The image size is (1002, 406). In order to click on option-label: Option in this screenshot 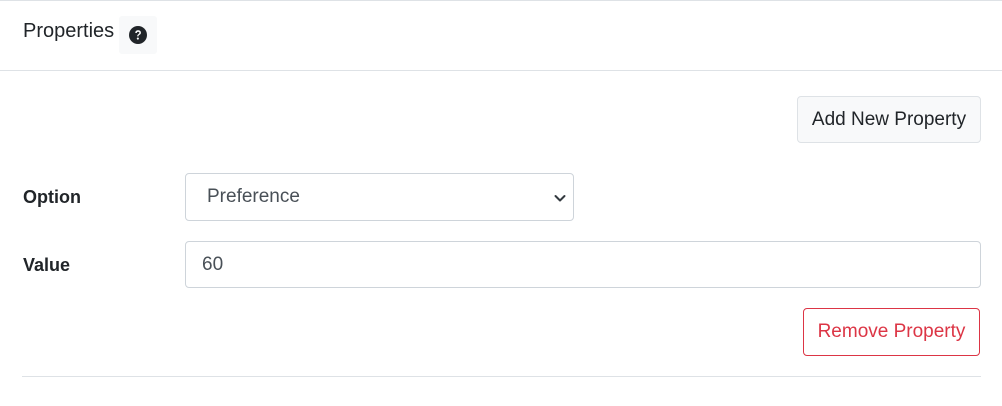, I will do `click(52, 197)`.